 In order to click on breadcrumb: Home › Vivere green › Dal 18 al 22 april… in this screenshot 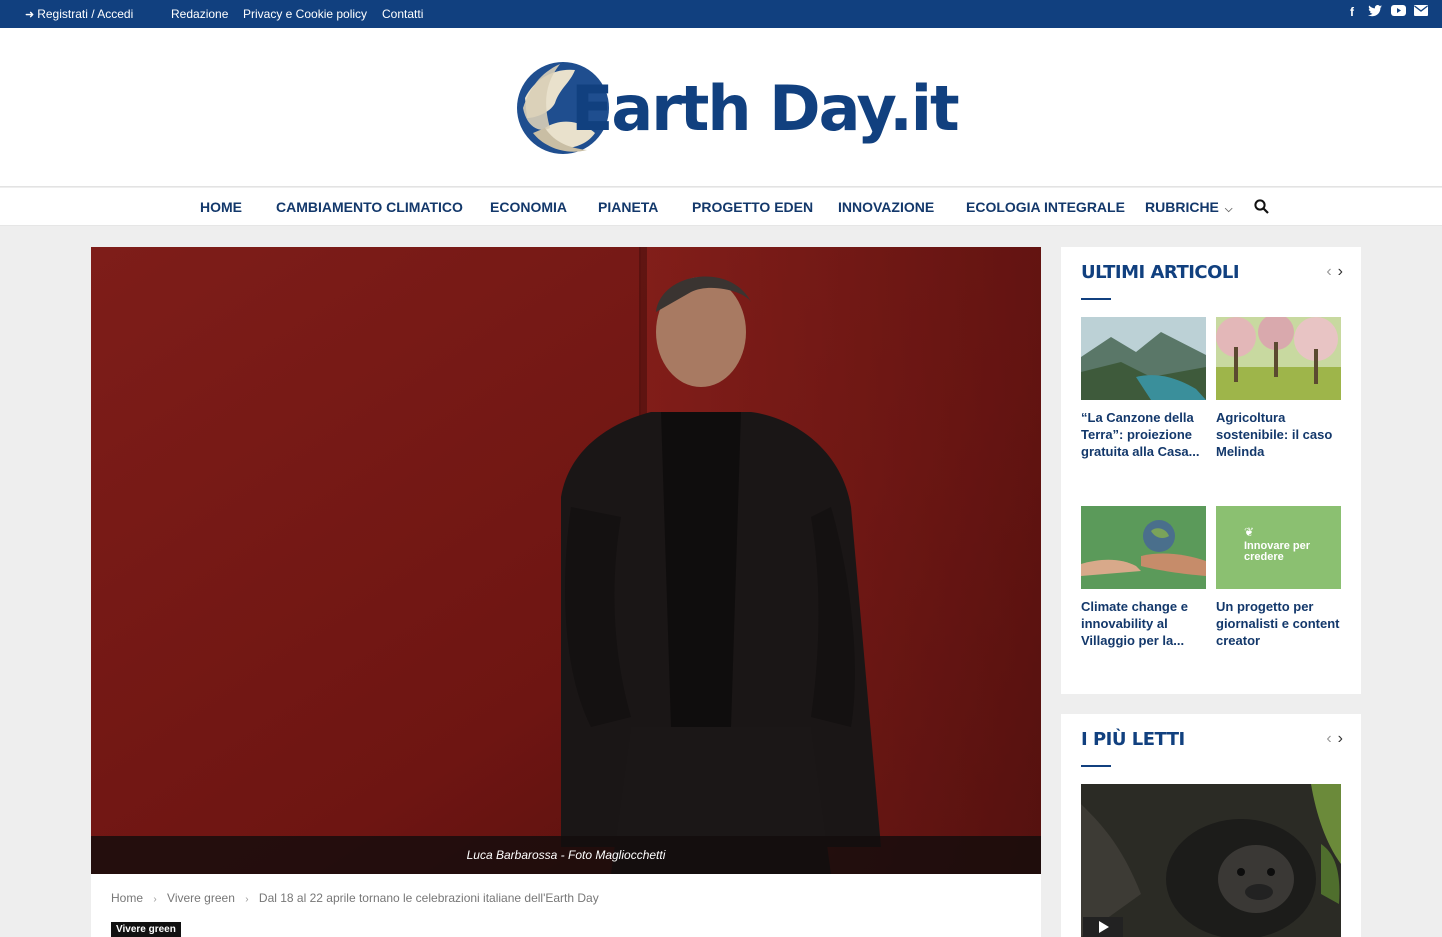, I will do `click(355, 898)`.